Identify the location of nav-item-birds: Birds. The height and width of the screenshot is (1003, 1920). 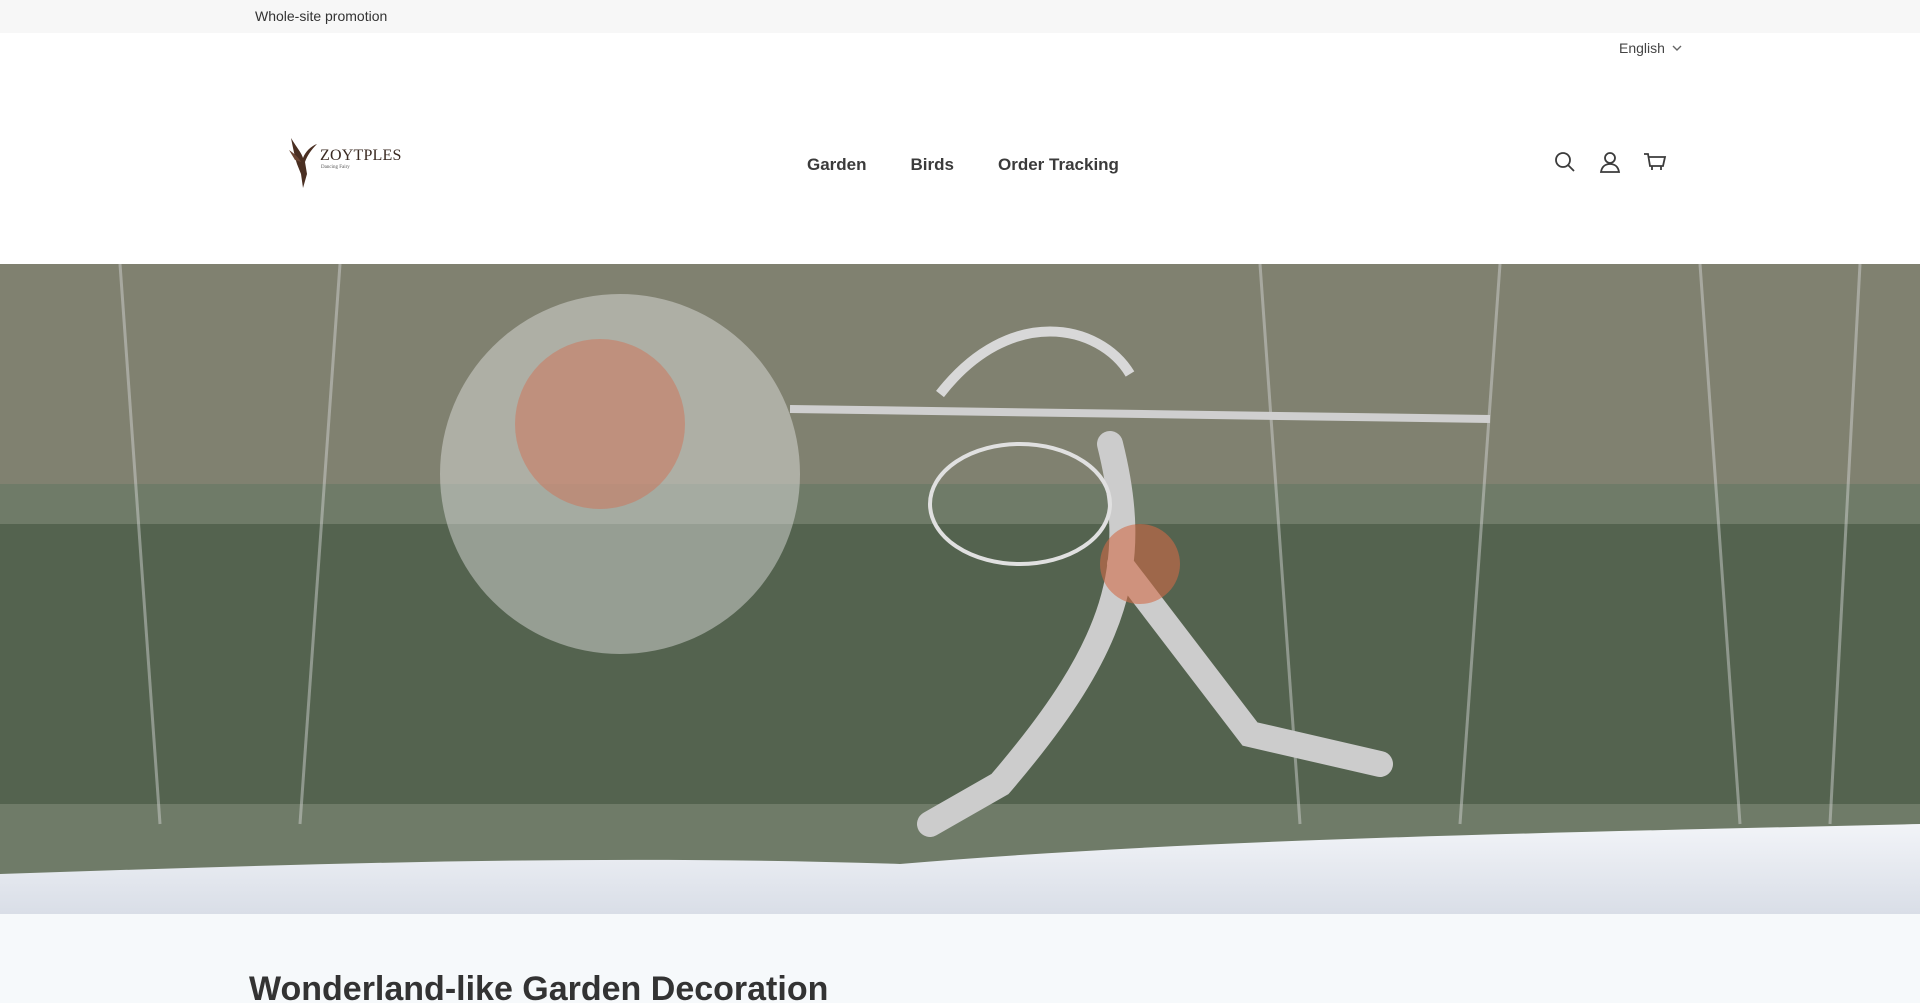
(932, 165).